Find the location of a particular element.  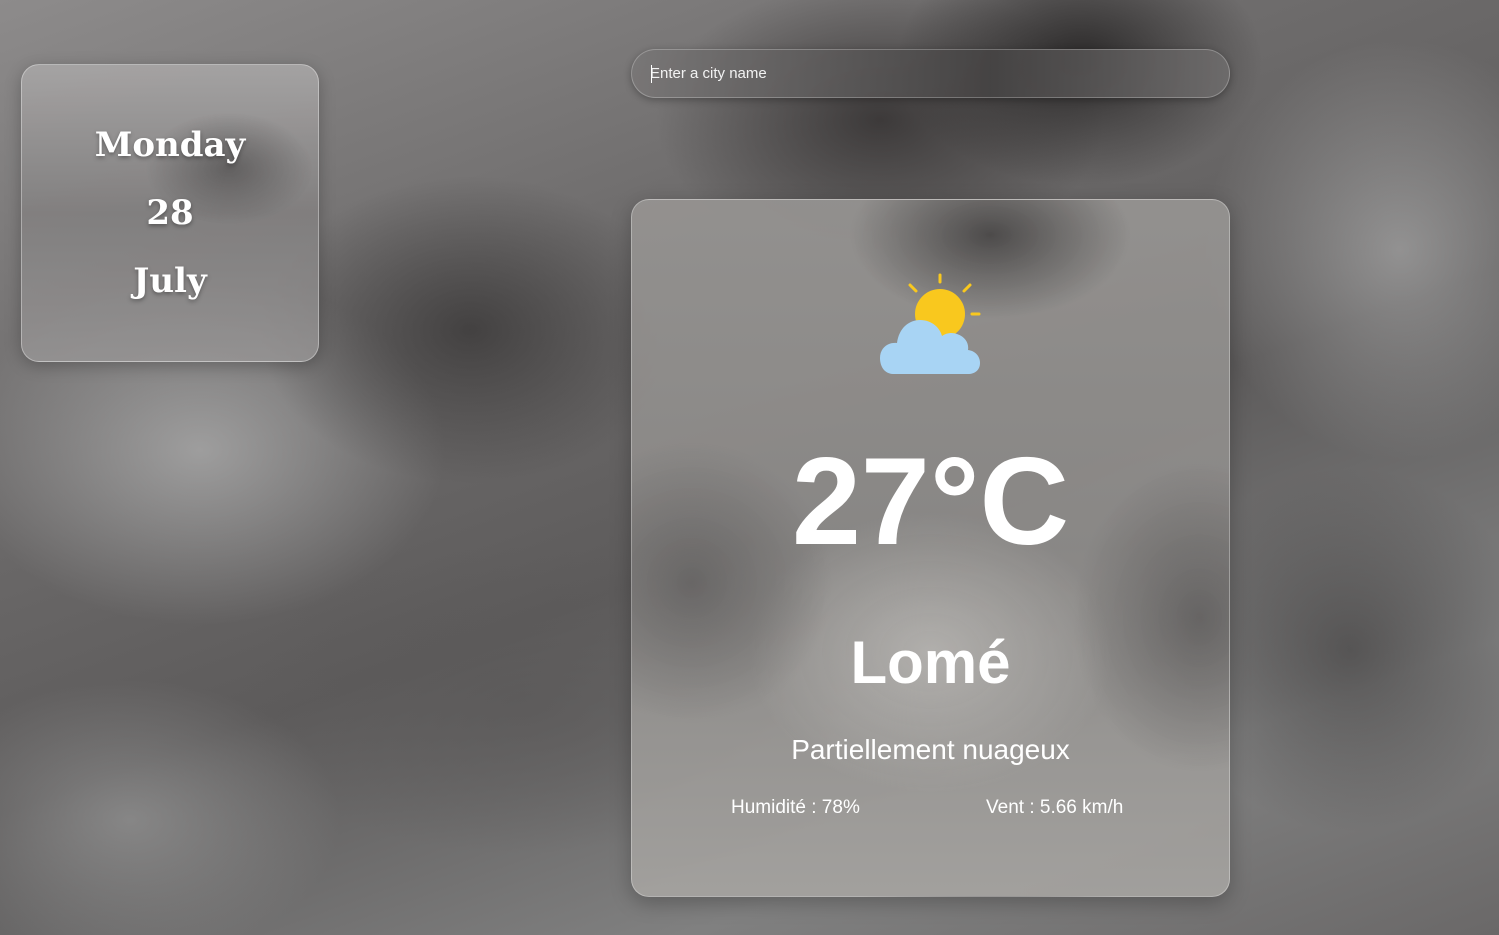

date-weekday: Monday is located at coordinates (170, 145).